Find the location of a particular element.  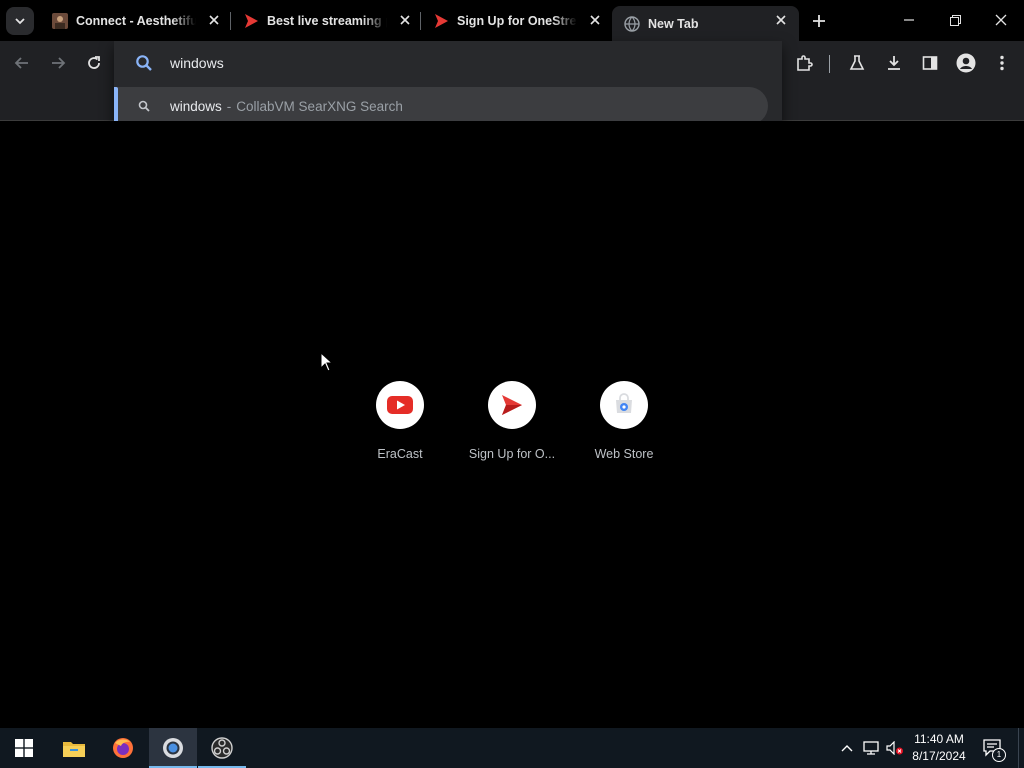

omnibox-suggestion: windows - CollabVM SearXNG Search is located at coordinates (441, 106).